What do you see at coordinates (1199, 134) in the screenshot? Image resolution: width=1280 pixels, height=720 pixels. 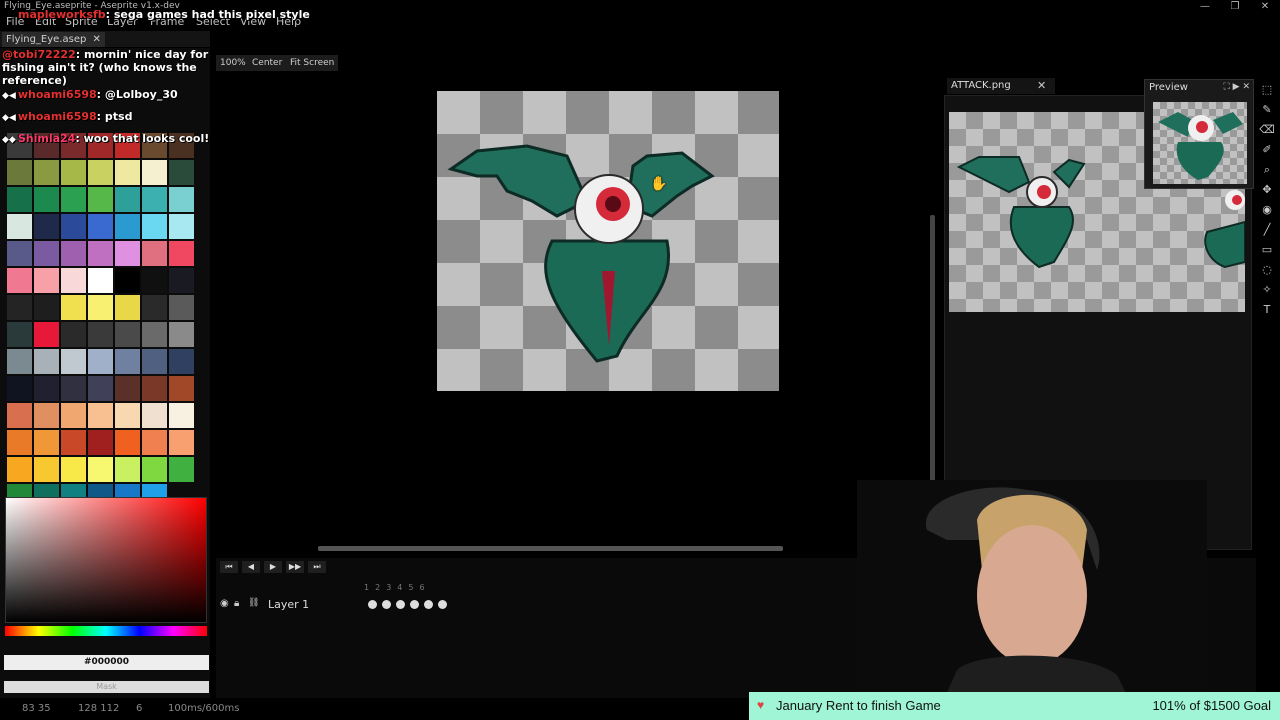 I see `preview-window: Preview ⛶ ▶ ✕` at bounding box center [1199, 134].